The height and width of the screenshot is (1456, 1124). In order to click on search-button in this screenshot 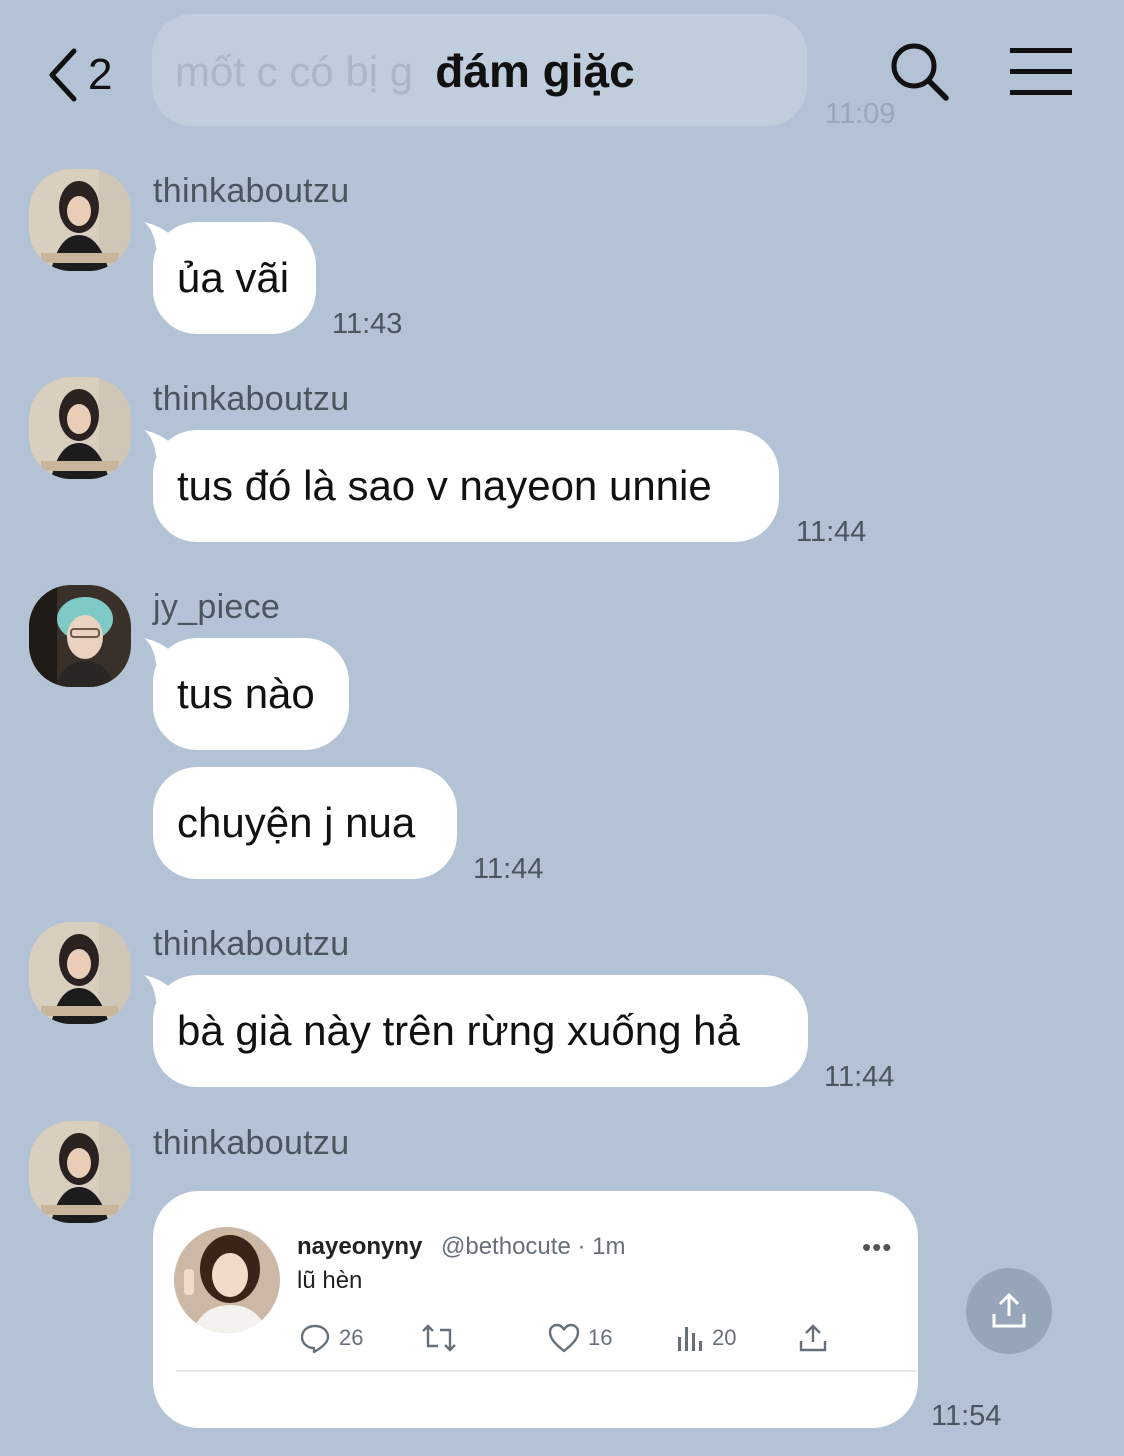, I will do `click(920, 72)`.